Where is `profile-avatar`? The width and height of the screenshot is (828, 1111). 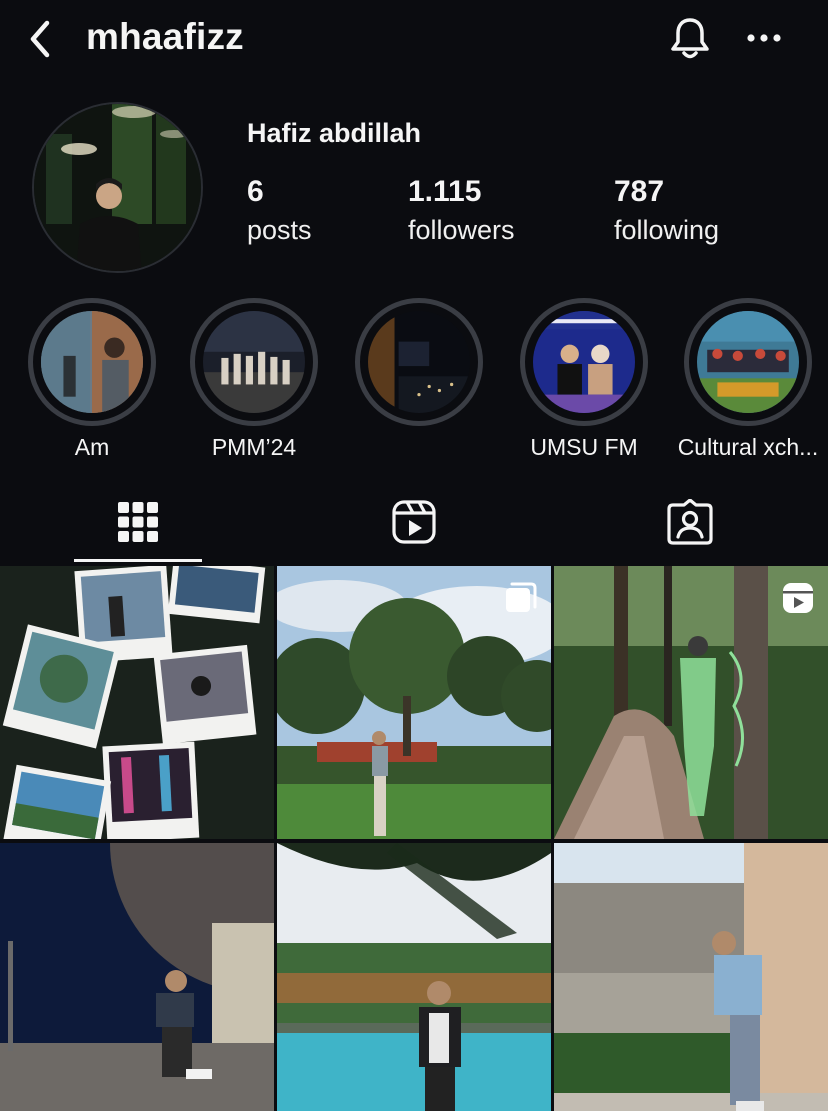 profile-avatar is located at coordinates (117, 187).